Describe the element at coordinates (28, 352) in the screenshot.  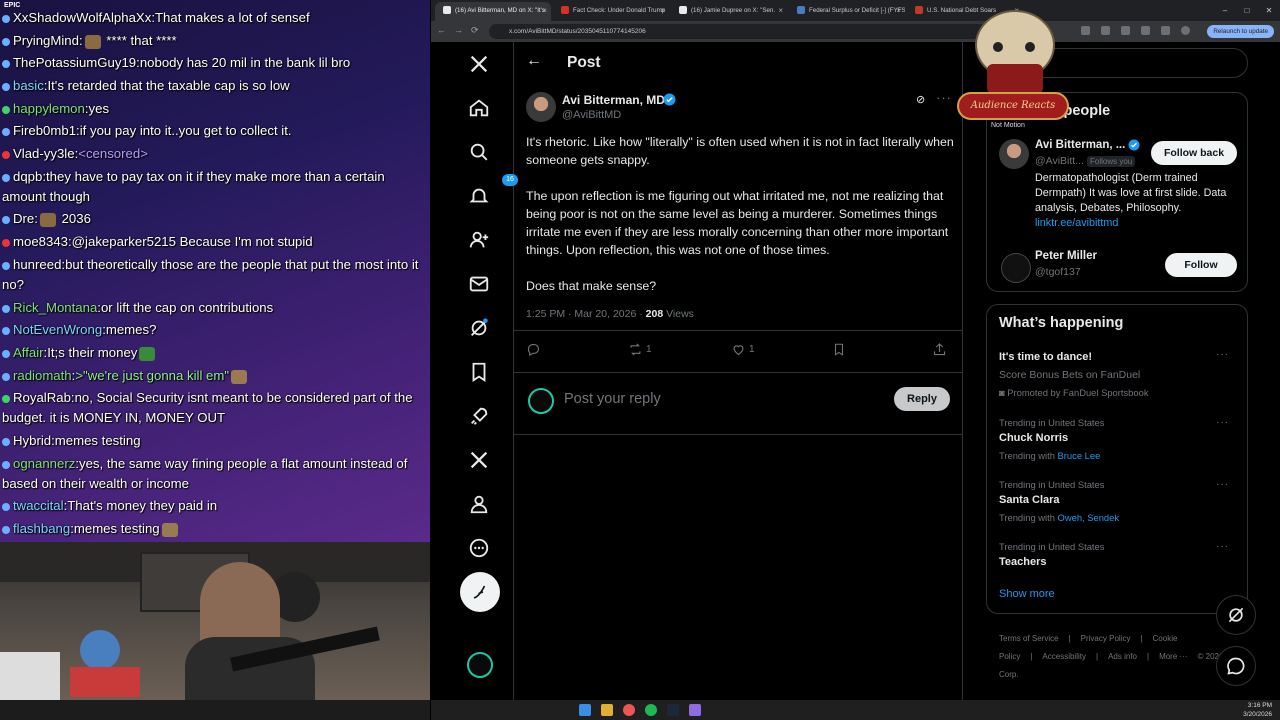
I see `chat-username: Affair` at that location.